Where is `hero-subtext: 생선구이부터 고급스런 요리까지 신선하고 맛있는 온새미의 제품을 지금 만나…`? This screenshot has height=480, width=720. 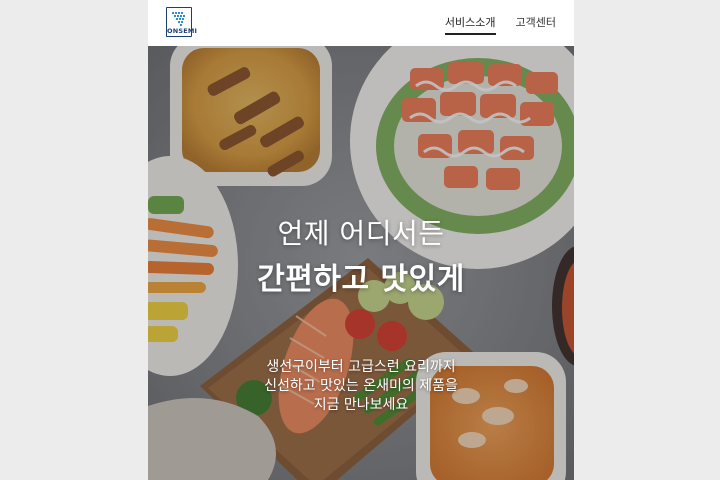 hero-subtext: 생선구이부터 고급스런 요리까지 신선하고 맛있는 온새미의 제품을 지금 만나… is located at coordinates (361, 386).